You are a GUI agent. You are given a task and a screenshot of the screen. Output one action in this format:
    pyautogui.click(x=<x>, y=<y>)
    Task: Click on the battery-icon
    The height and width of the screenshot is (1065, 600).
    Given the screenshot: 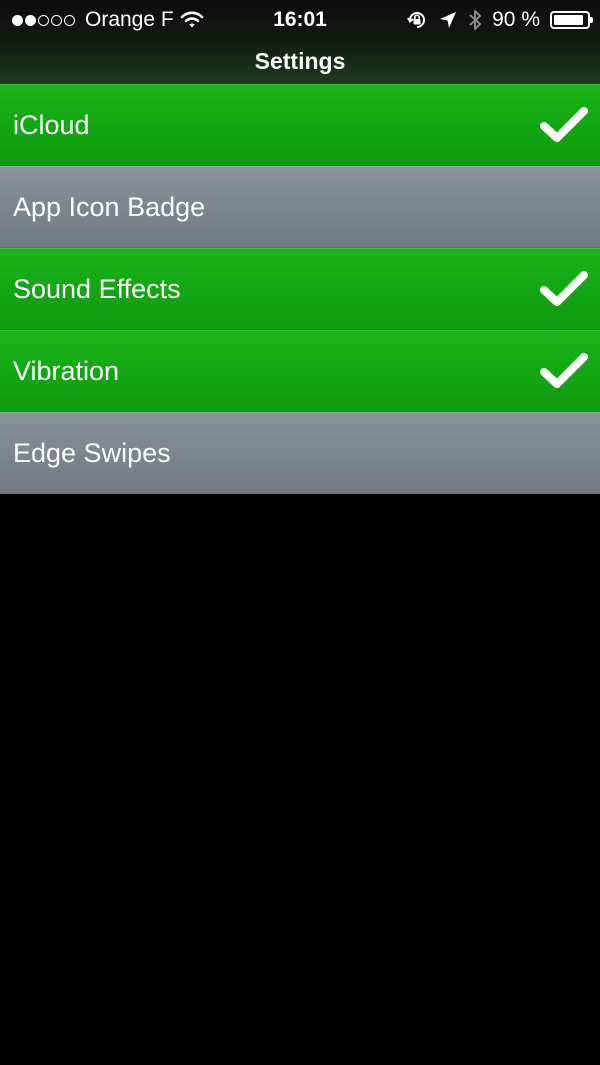 What is the action you would take?
    pyautogui.click(x=571, y=20)
    